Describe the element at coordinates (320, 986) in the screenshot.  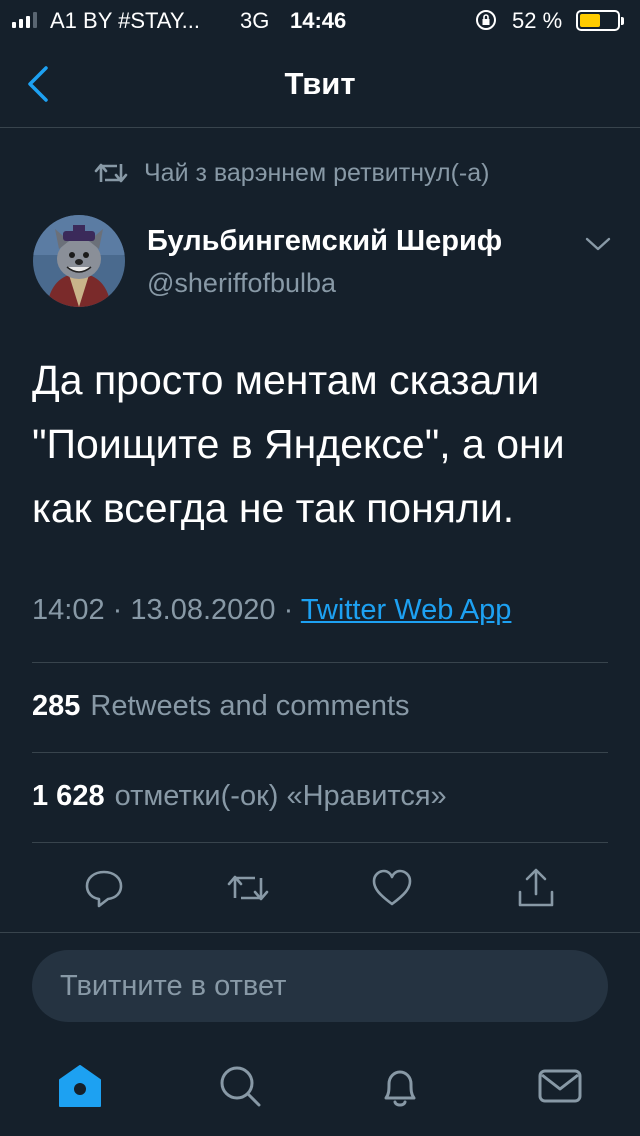
I see `reply-input: Твитните в ответ` at that location.